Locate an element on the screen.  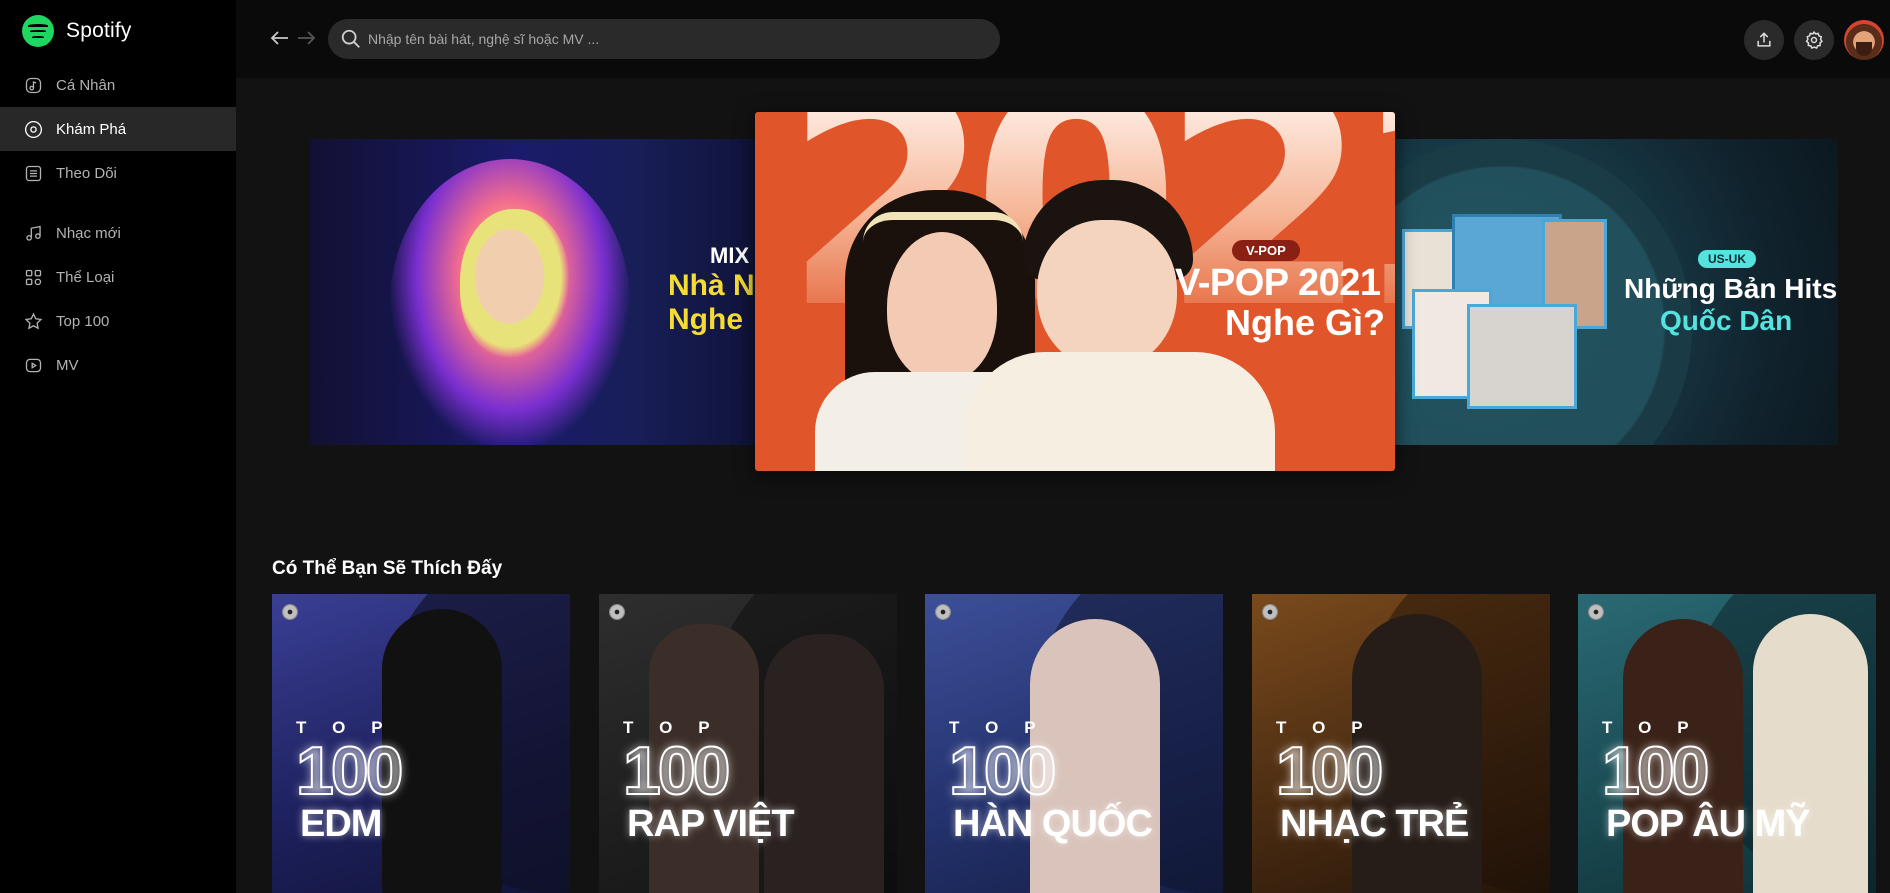
sidebar-item-label: Top 100 is located at coordinates (83, 321).